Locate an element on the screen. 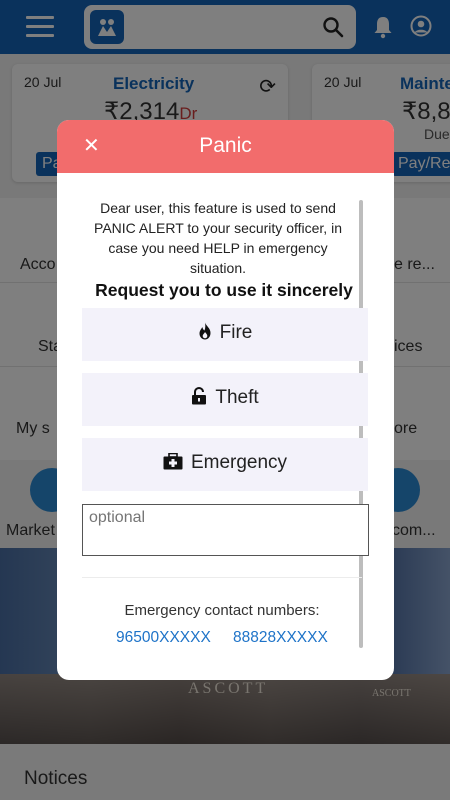  first-aid-icon is located at coordinates (173, 461).